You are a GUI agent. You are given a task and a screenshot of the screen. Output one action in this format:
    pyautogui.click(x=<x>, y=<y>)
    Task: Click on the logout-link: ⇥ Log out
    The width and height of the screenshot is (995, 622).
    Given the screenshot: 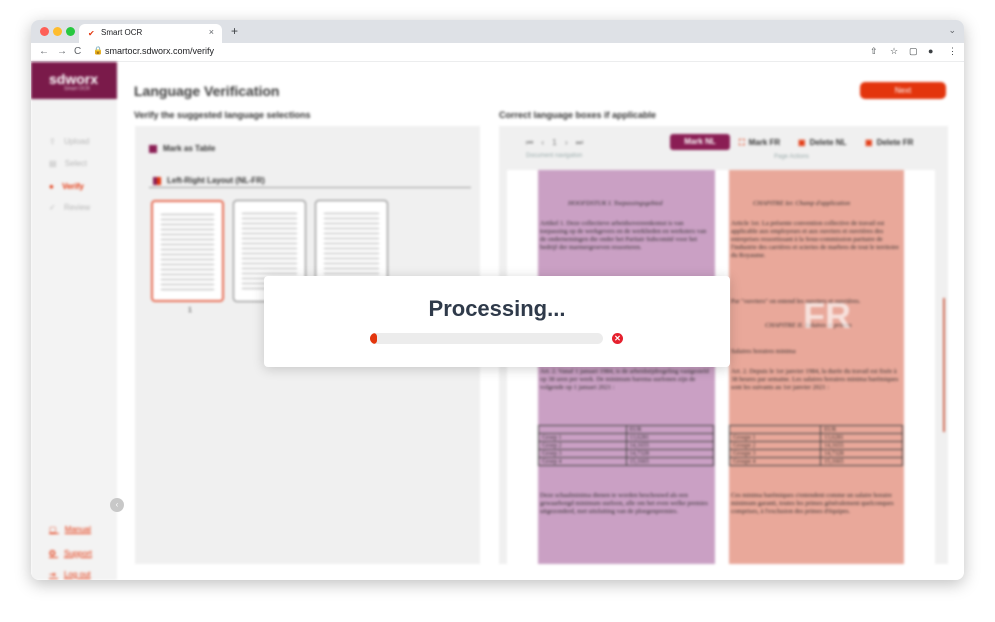 What is the action you would take?
    pyautogui.click(x=70, y=574)
    